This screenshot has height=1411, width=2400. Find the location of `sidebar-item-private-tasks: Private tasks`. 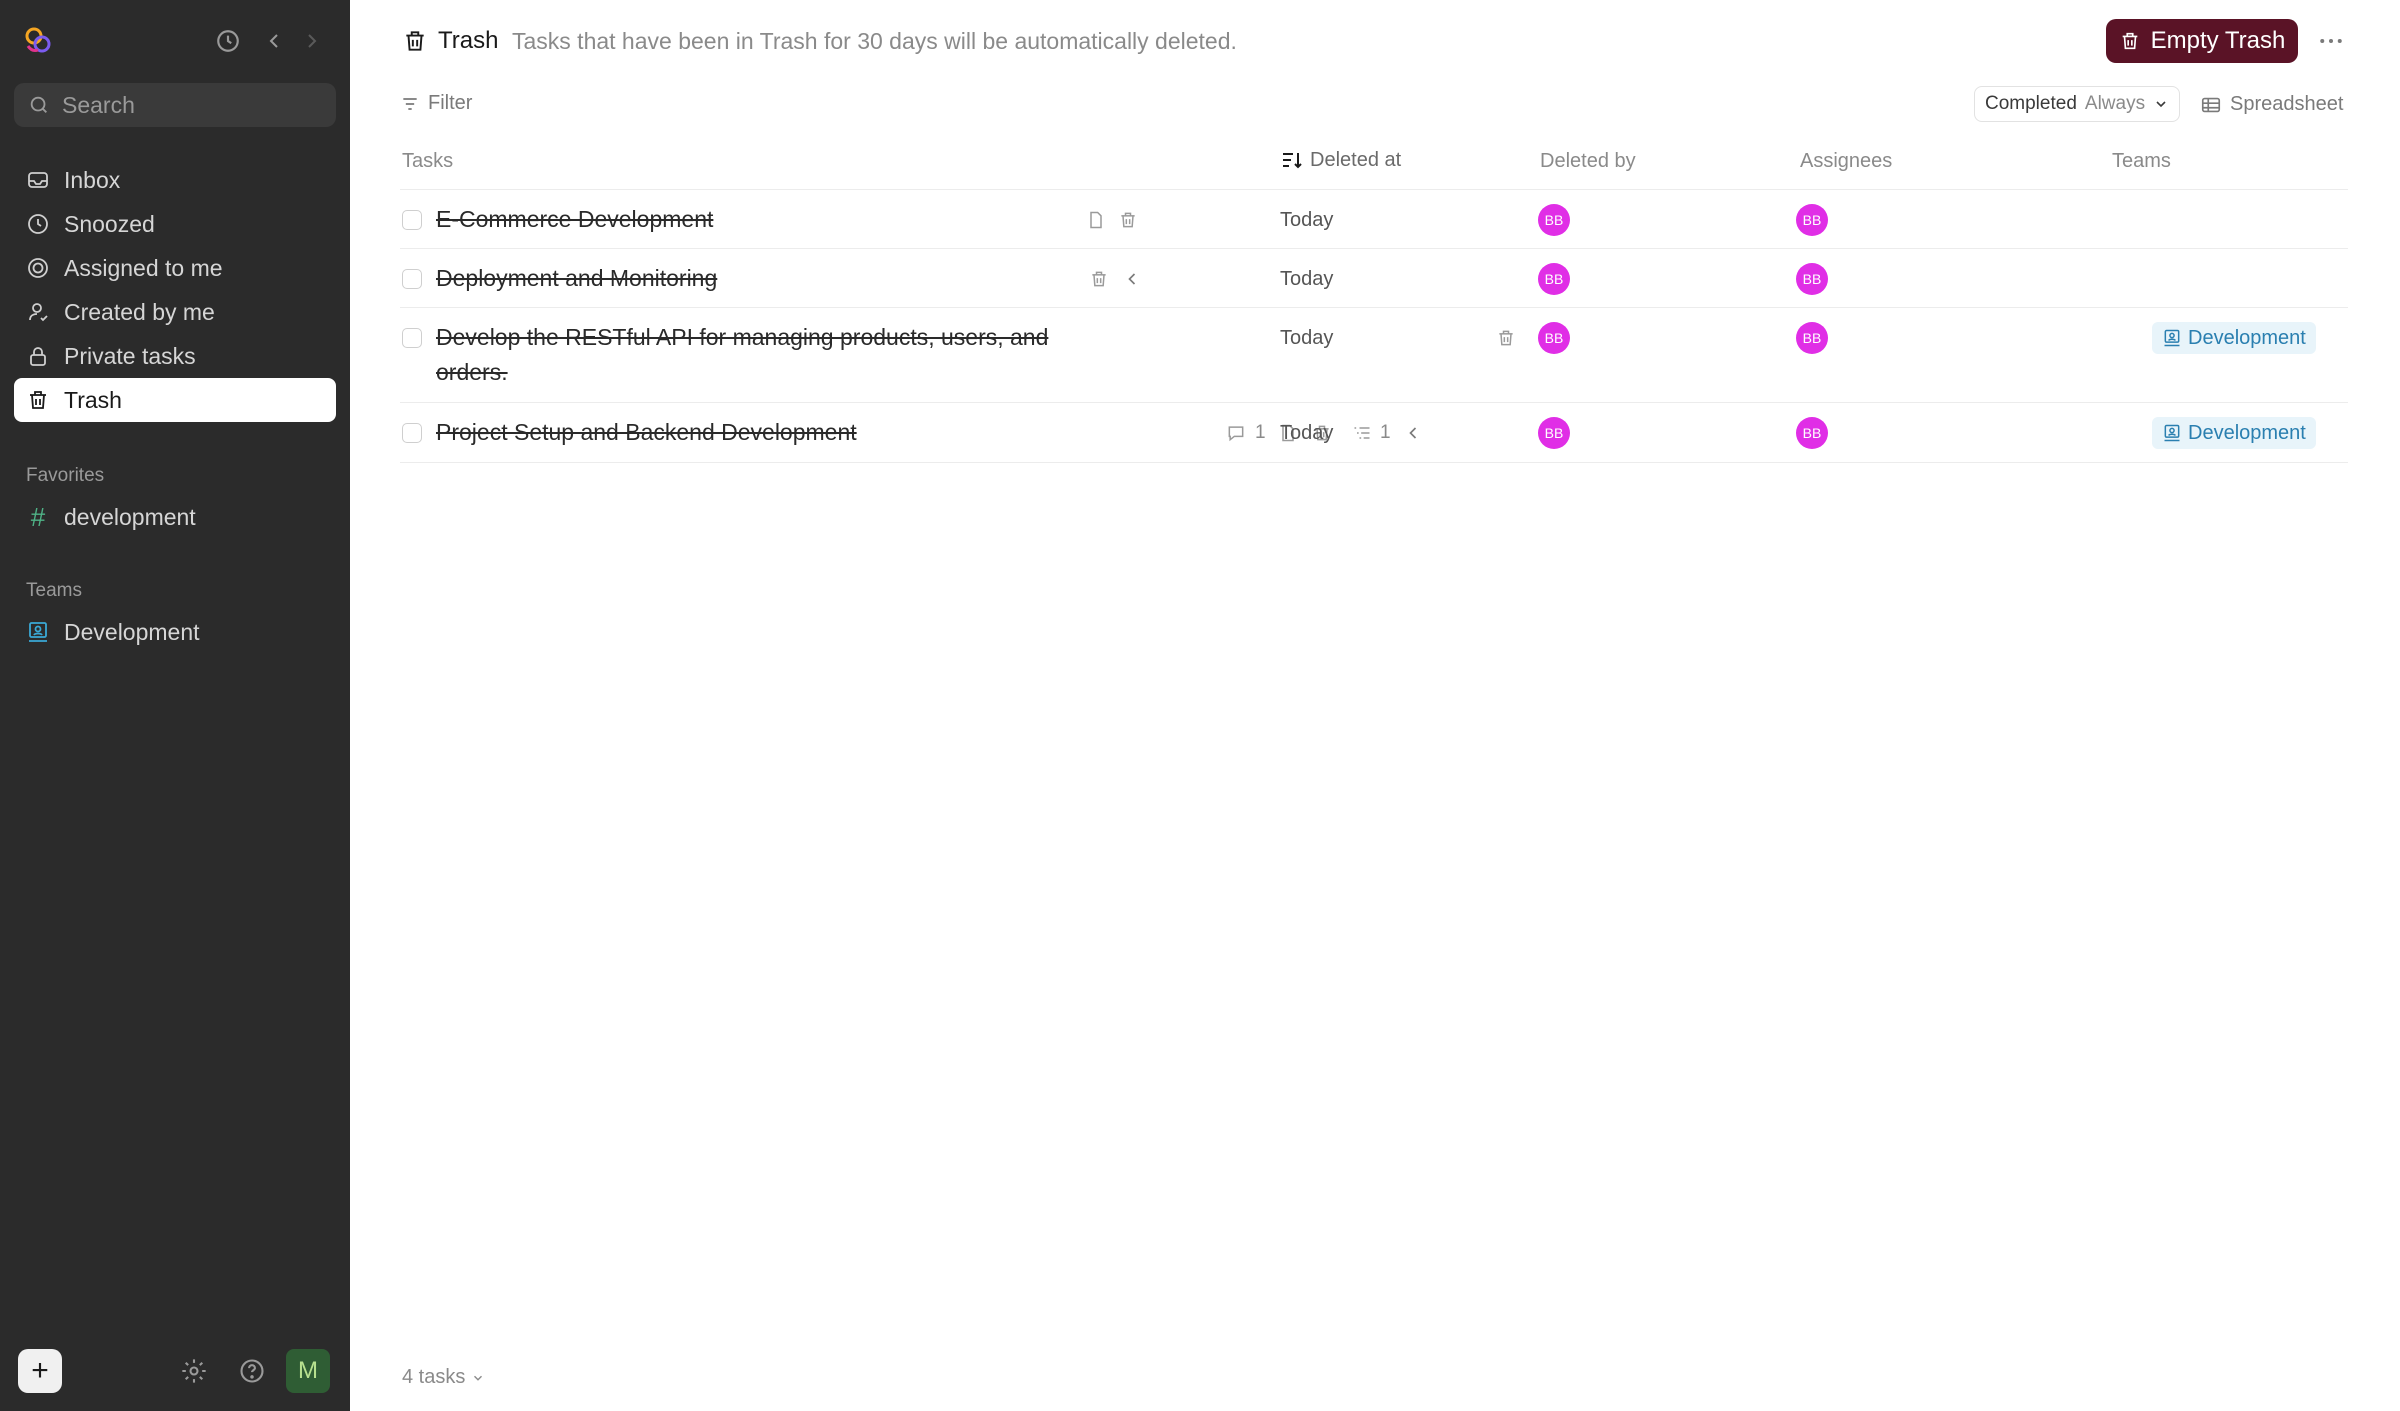

sidebar-item-private-tasks: Private tasks is located at coordinates (175, 356).